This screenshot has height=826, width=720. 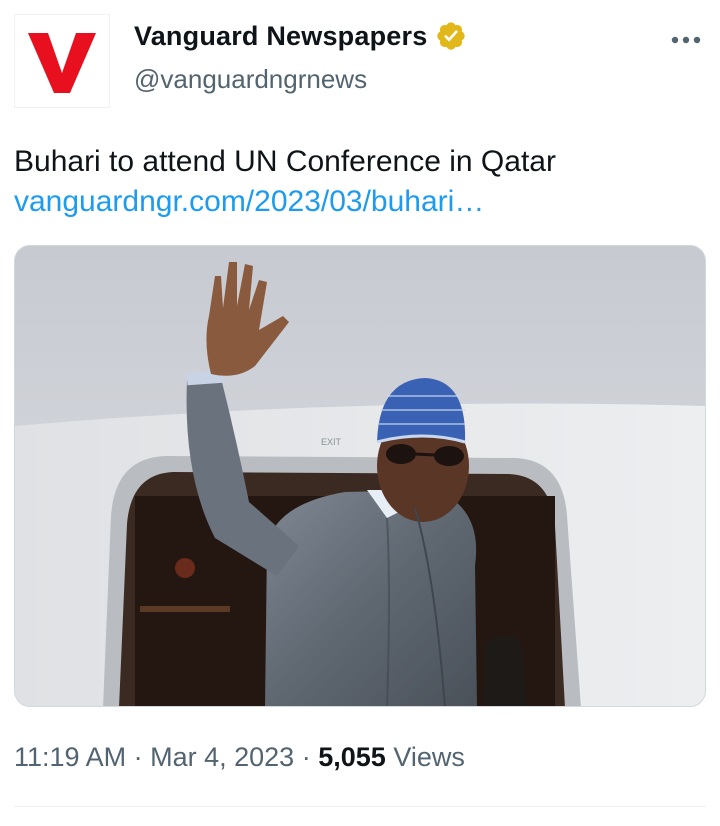 What do you see at coordinates (429, 757) in the screenshot?
I see `views-label: Views` at bounding box center [429, 757].